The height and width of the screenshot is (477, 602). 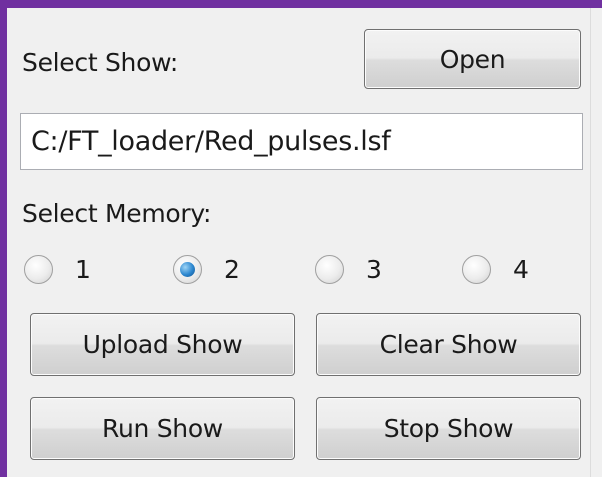 What do you see at coordinates (57, 269) in the screenshot?
I see `memory-radio-1: 1` at bounding box center [57, 269].